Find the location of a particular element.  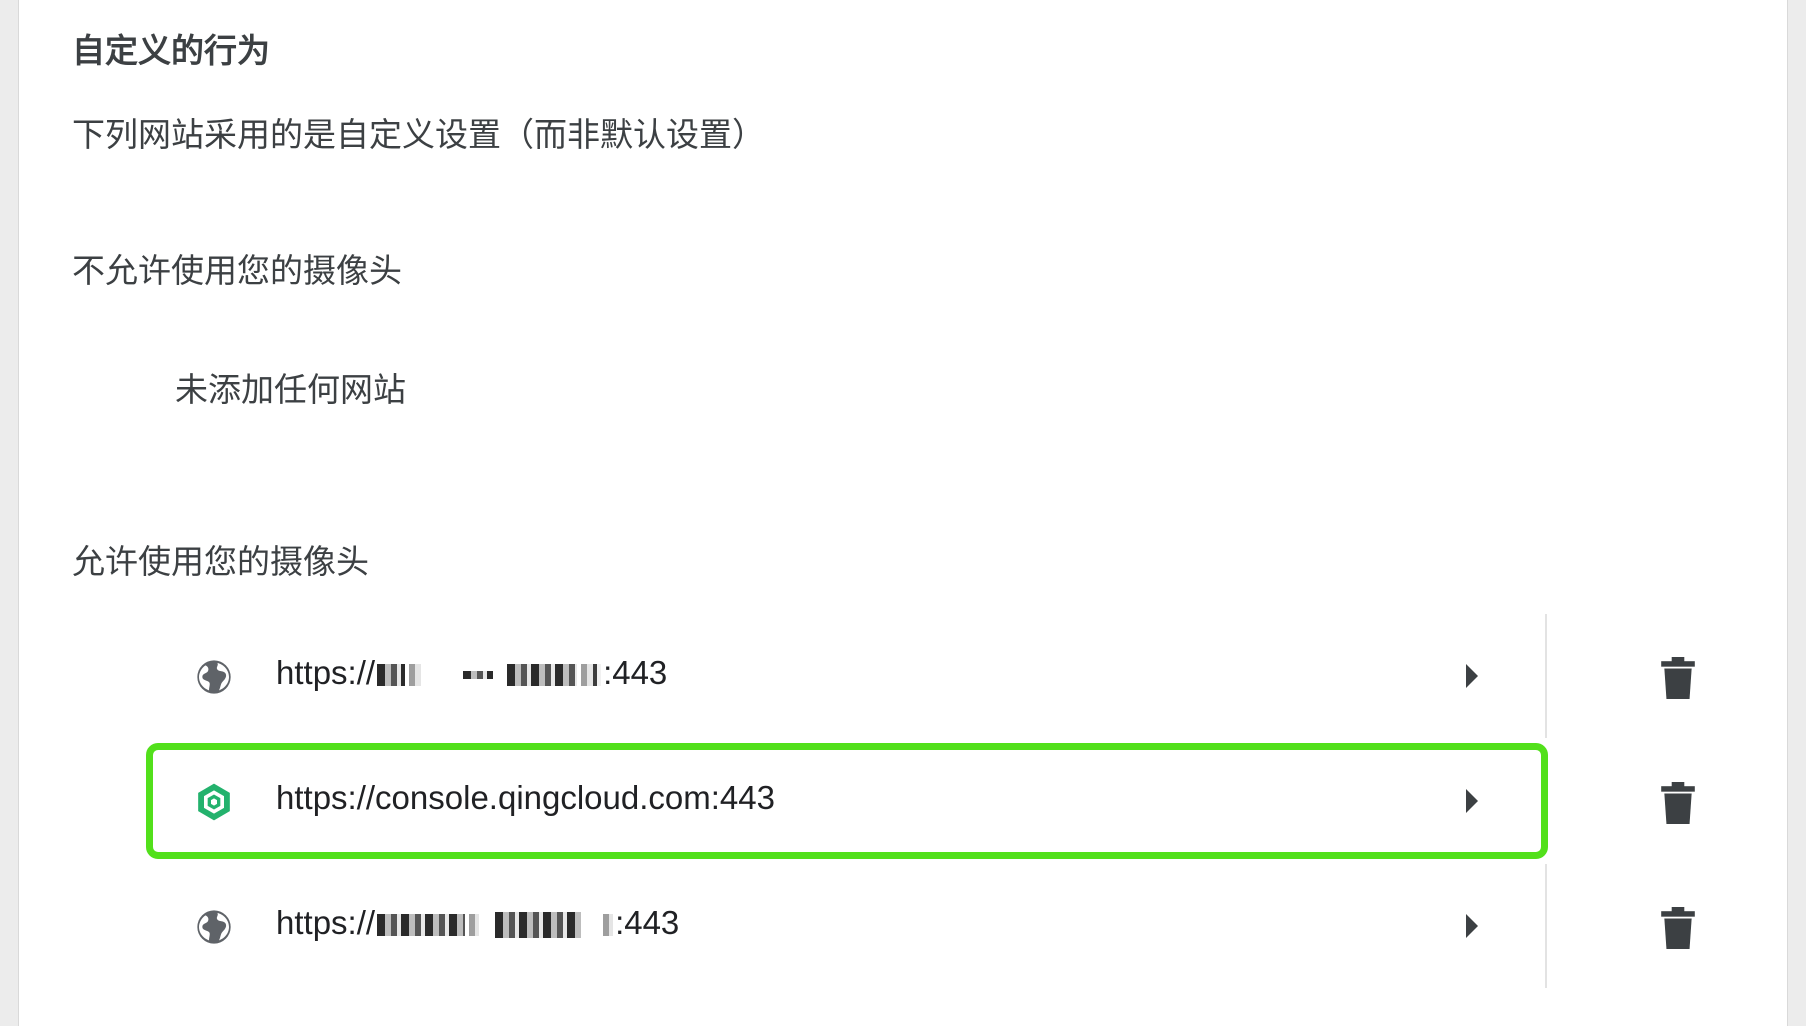

highlight-box is located at coordinates (847, 801).